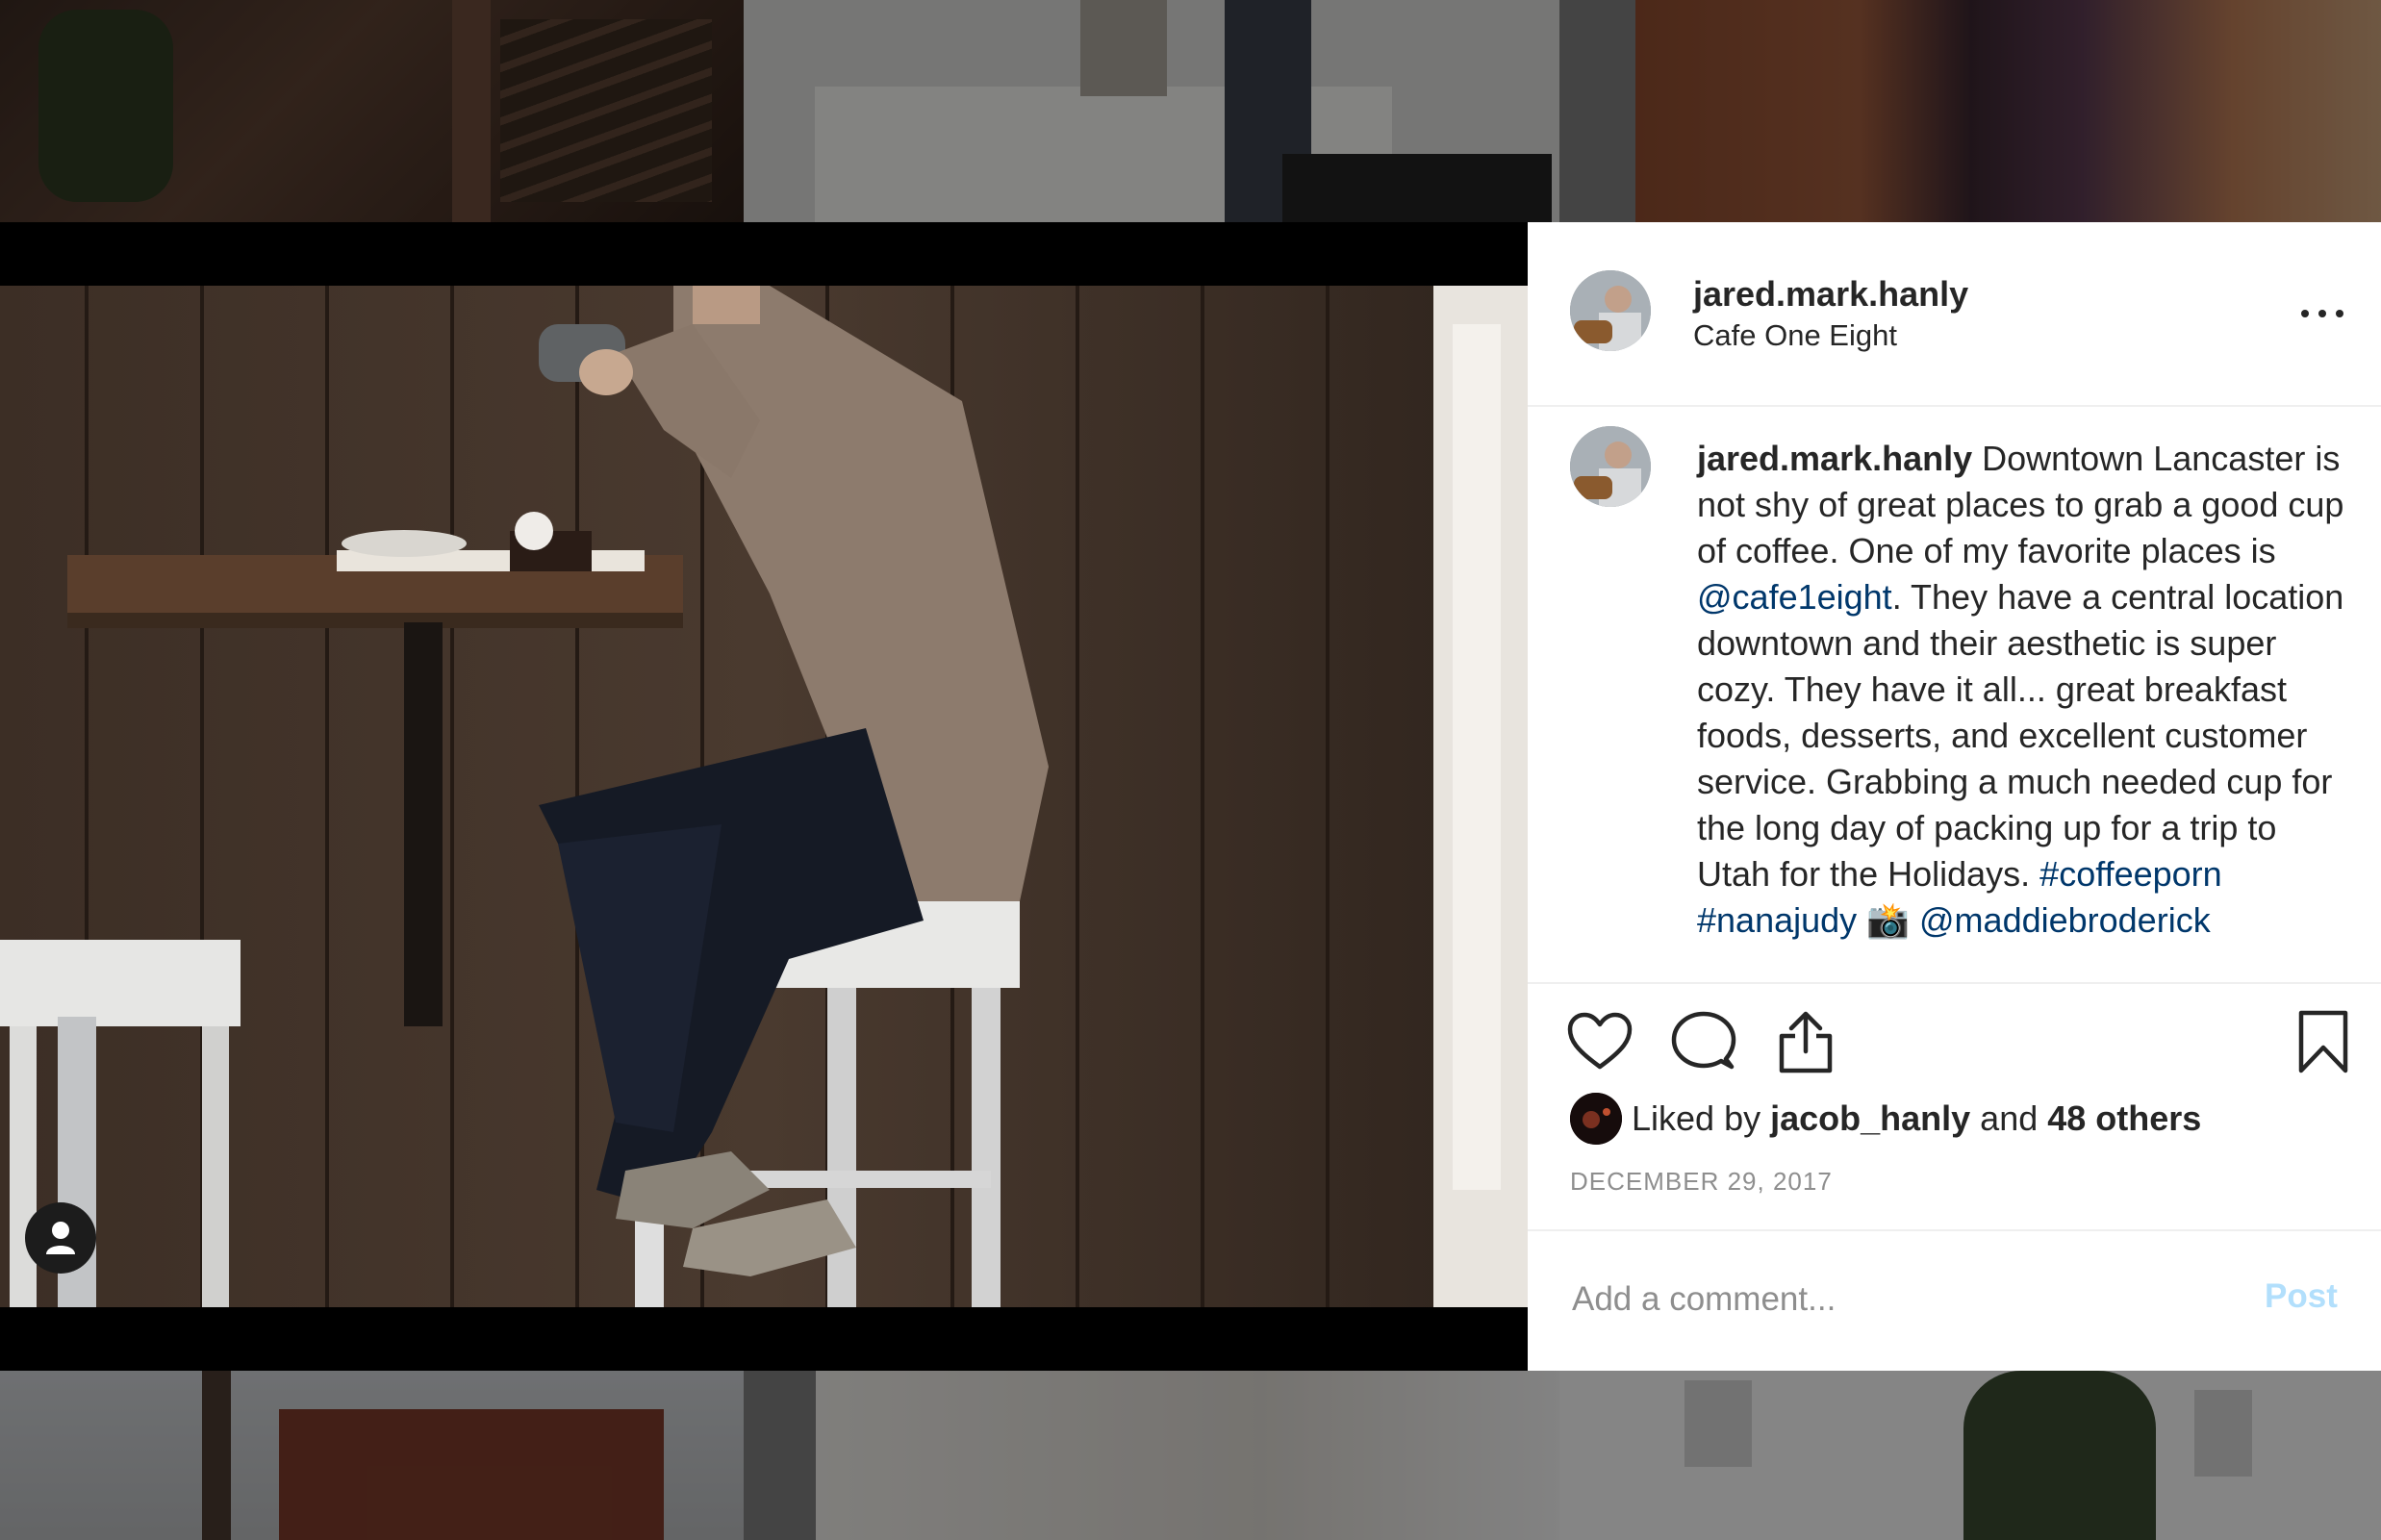 The image size is (2381, 1540). I want to click on more-options-icon, so click(2322, 313).